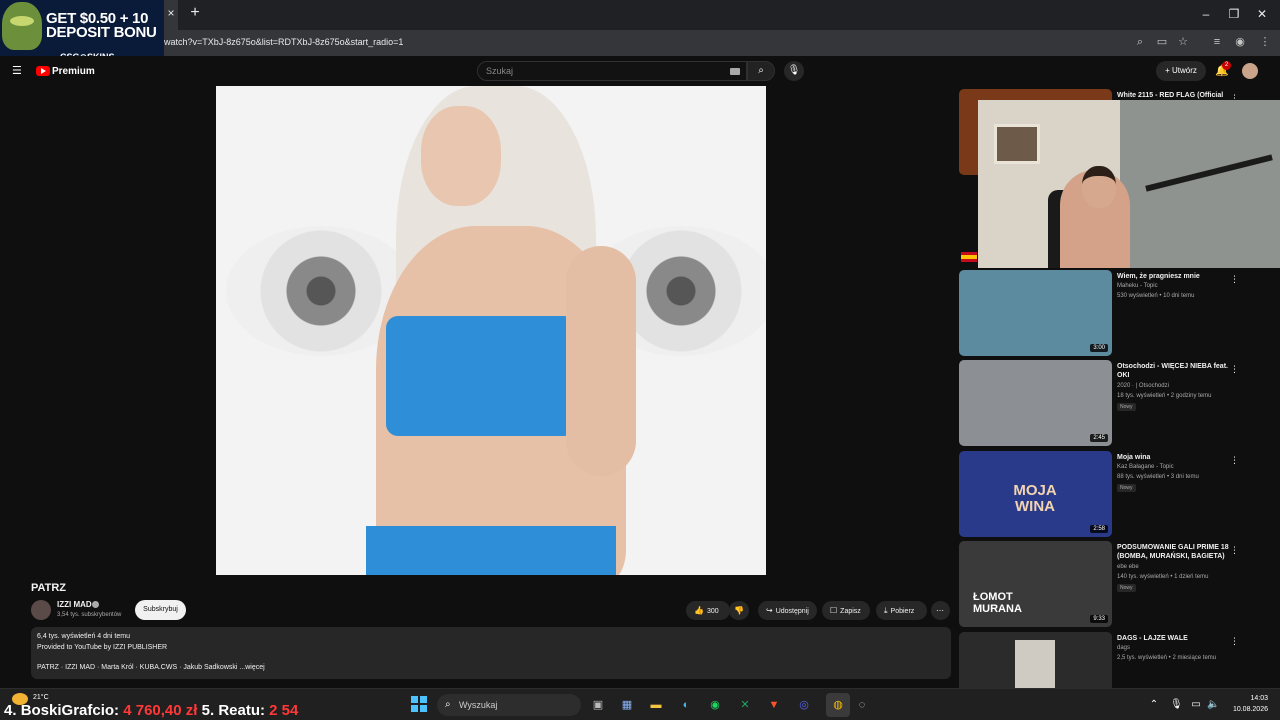 This screenshot has width=1280, height=720. Describe the element at coordinates (715, 705) in the screenshot. I see `spotify-icon: ◉` at that location.